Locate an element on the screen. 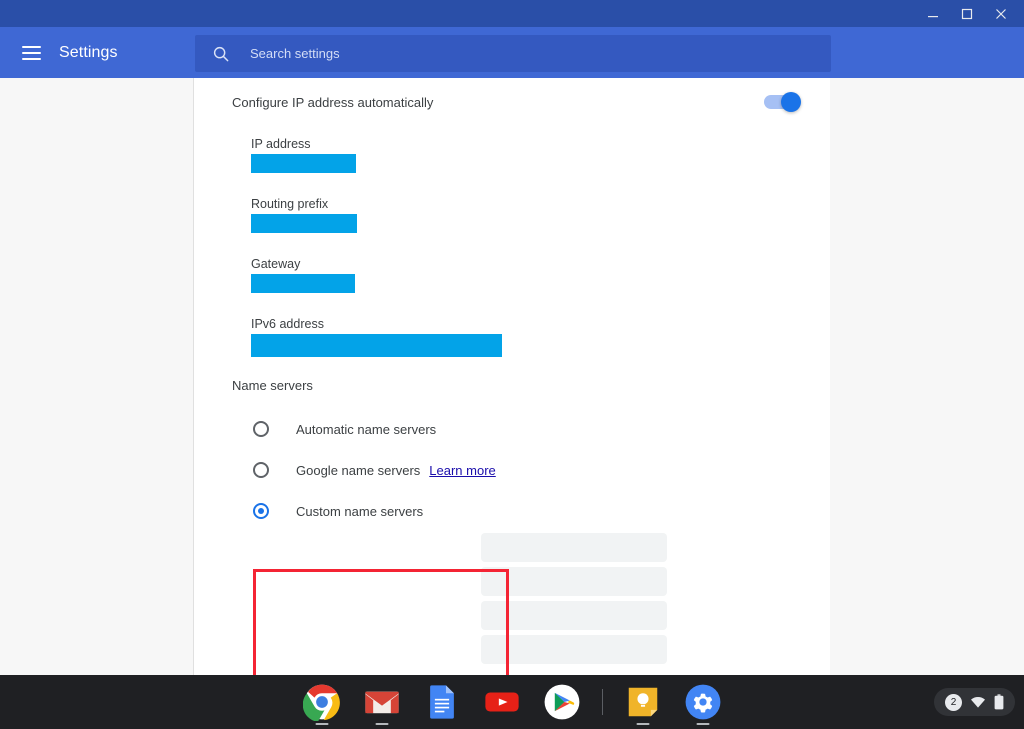  shelf-item-youtube is located at coordinates (502, 702).